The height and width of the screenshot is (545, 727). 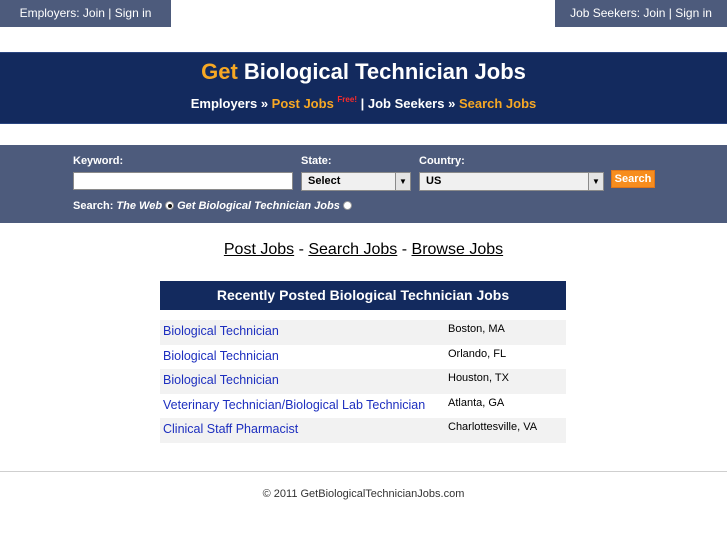 I want to click on country-select: US ▼, so click(x=511, y=181).